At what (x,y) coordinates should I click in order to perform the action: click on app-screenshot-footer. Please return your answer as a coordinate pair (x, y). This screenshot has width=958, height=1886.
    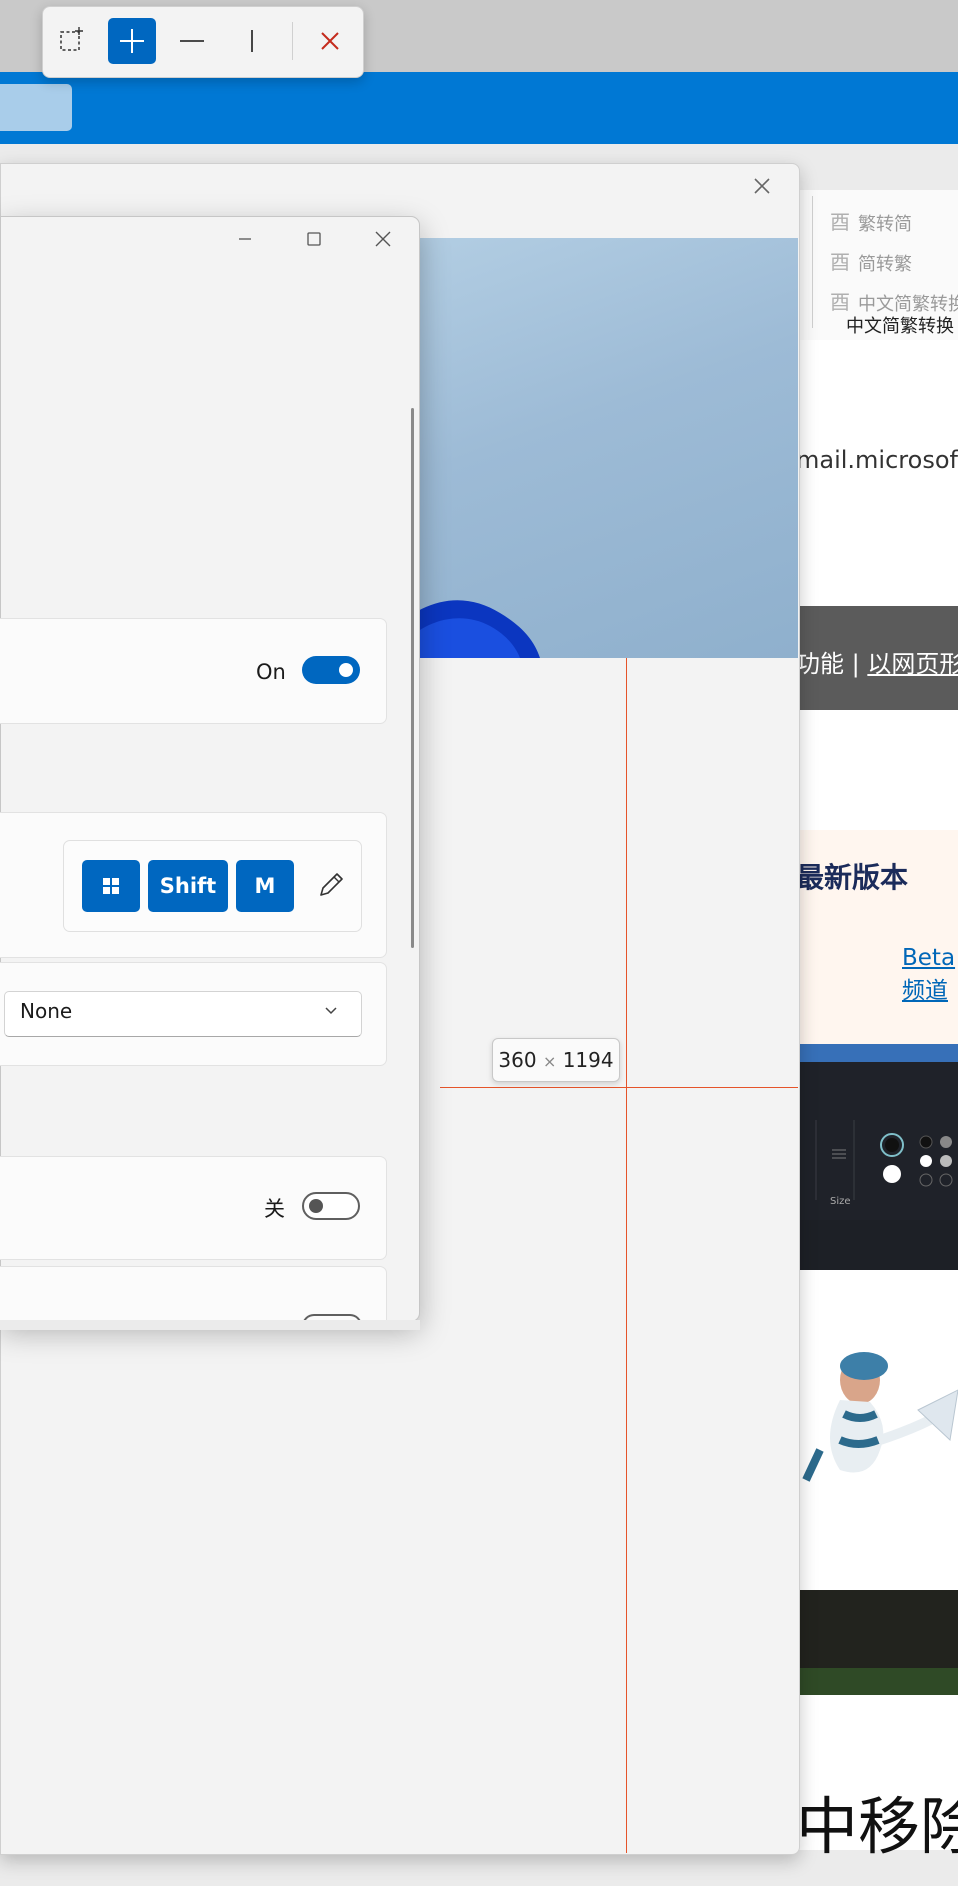
    Looking at the image, I should click on (877, 1245).